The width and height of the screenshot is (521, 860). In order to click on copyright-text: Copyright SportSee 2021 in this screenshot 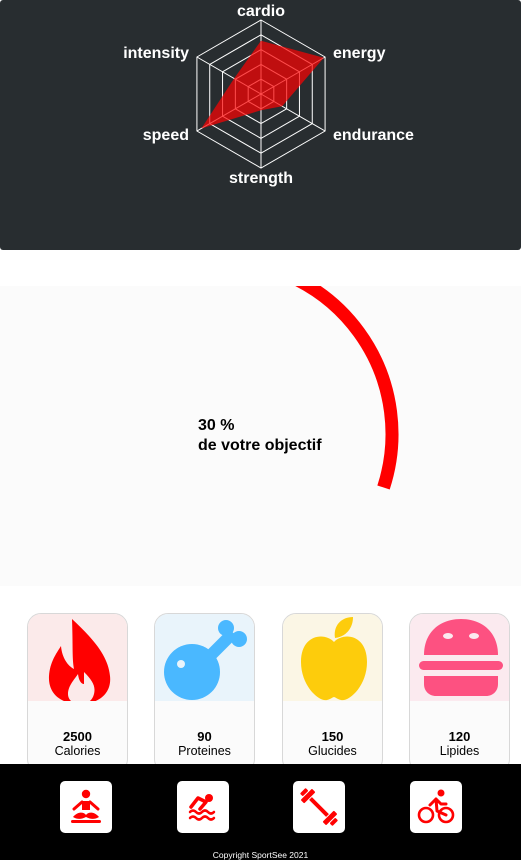, I will do `click(260, 855)`.